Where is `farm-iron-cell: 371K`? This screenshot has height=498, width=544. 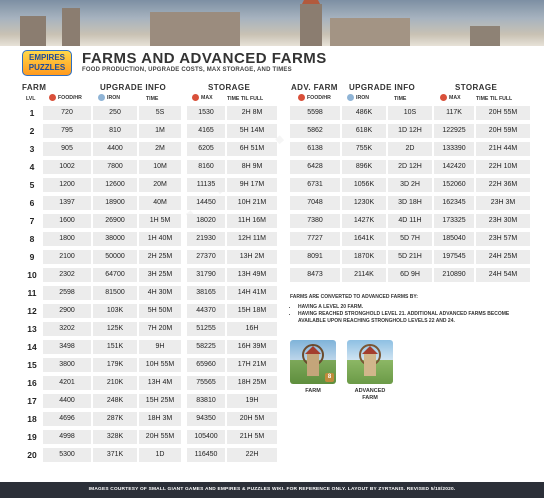
farm-iron-cell: 371K is located at coordinates (115, 455).